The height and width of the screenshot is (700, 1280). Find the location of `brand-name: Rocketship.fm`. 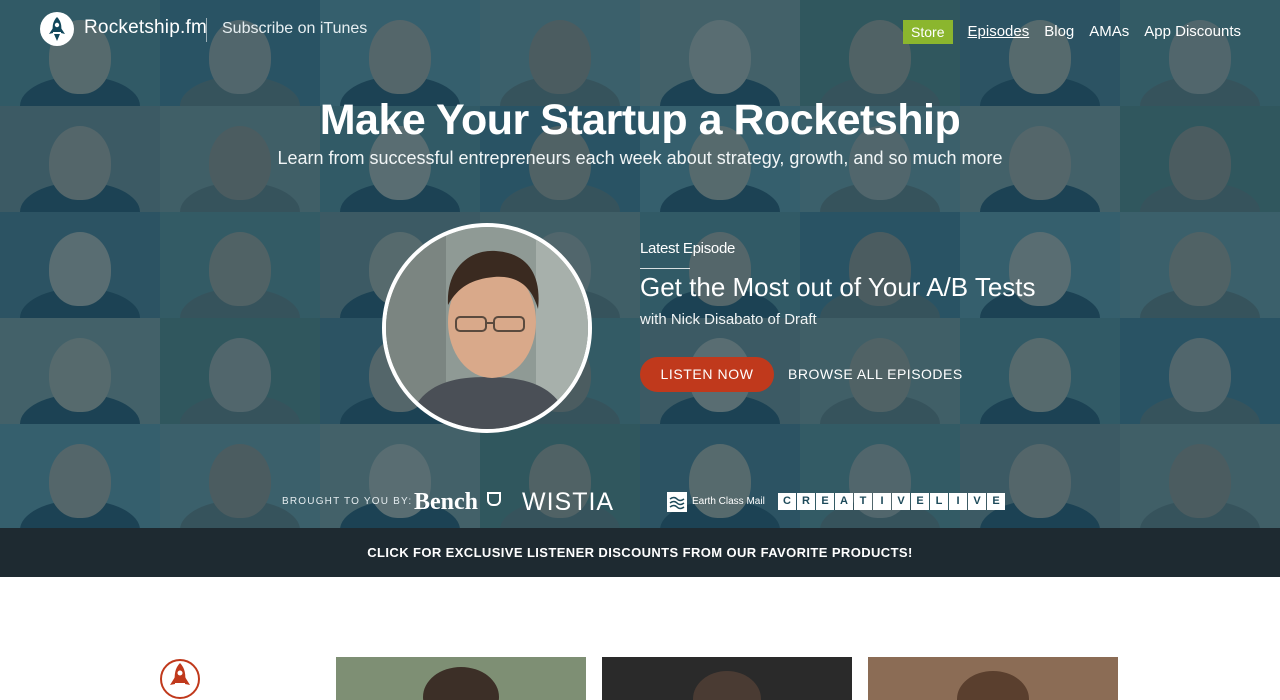

brand-name: Rocketship.fm is located at coordinates (145, 28).